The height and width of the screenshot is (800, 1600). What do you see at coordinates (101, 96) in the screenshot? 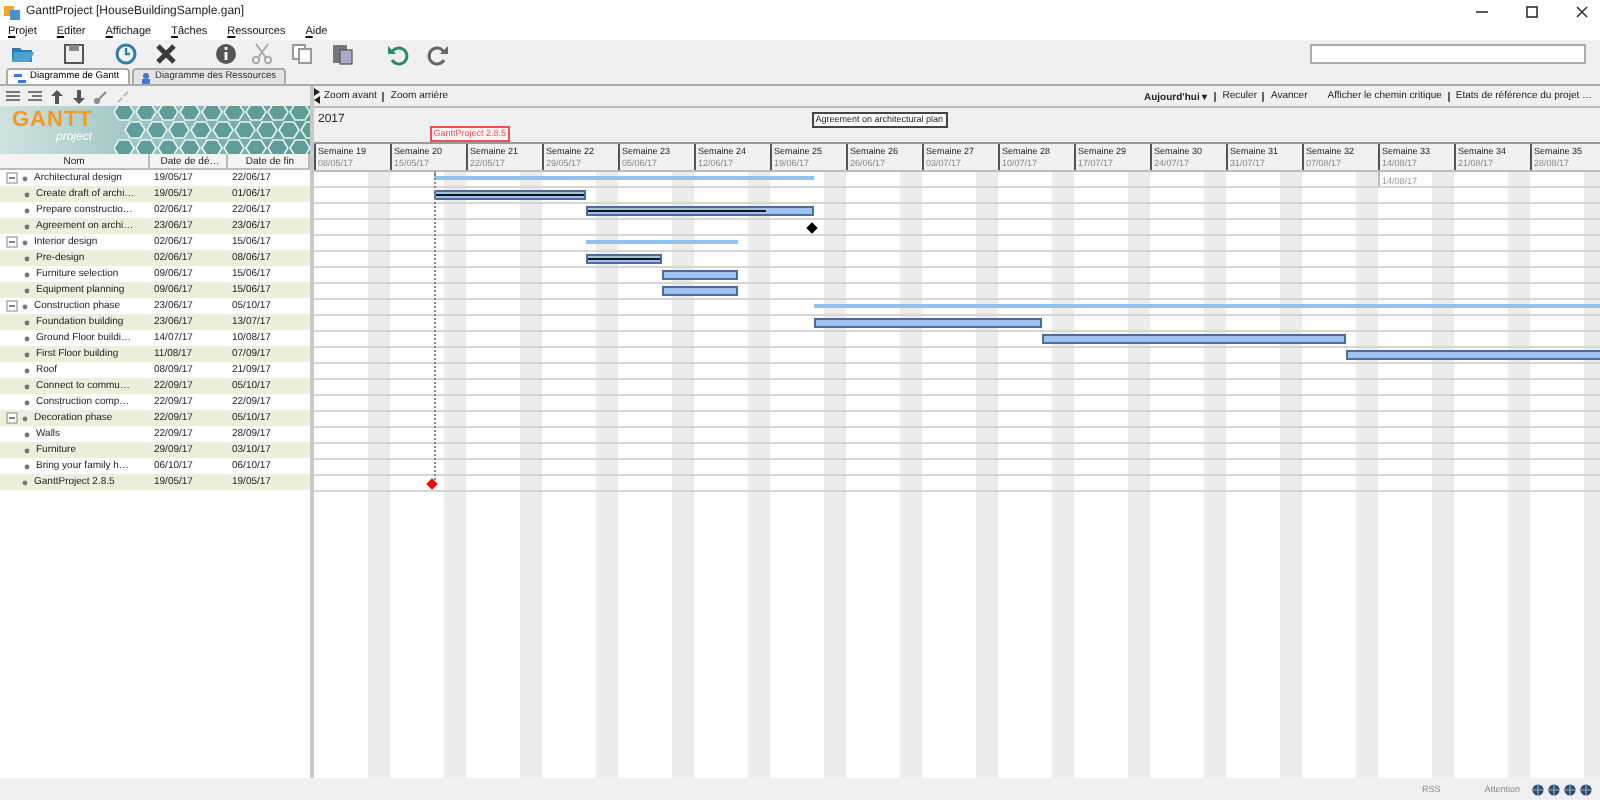
I see `link-icon` at bounding box center [101, 96].